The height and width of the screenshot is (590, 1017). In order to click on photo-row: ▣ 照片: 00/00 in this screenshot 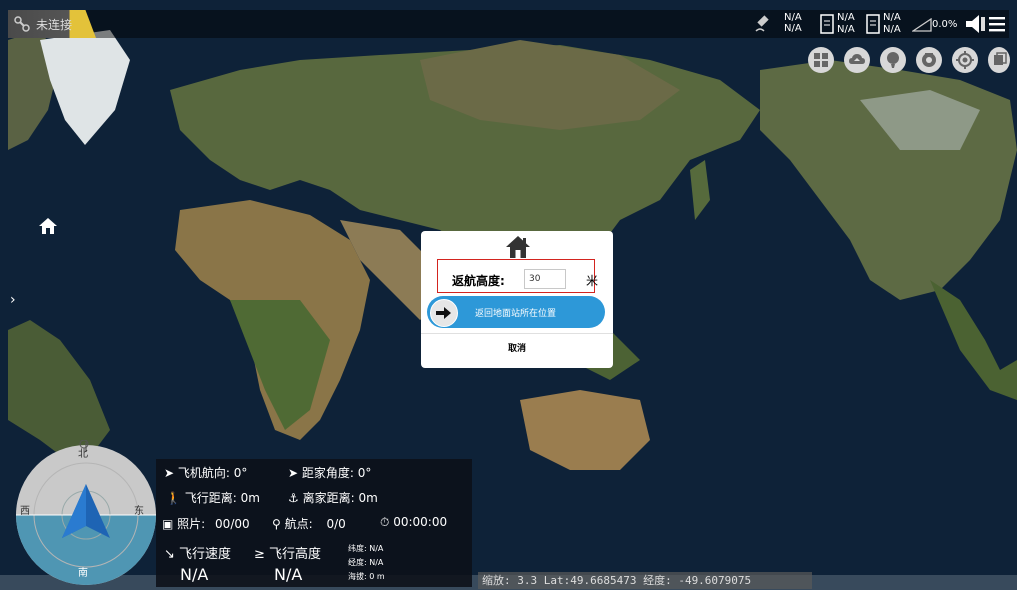, I will do `click(206, 523)`.